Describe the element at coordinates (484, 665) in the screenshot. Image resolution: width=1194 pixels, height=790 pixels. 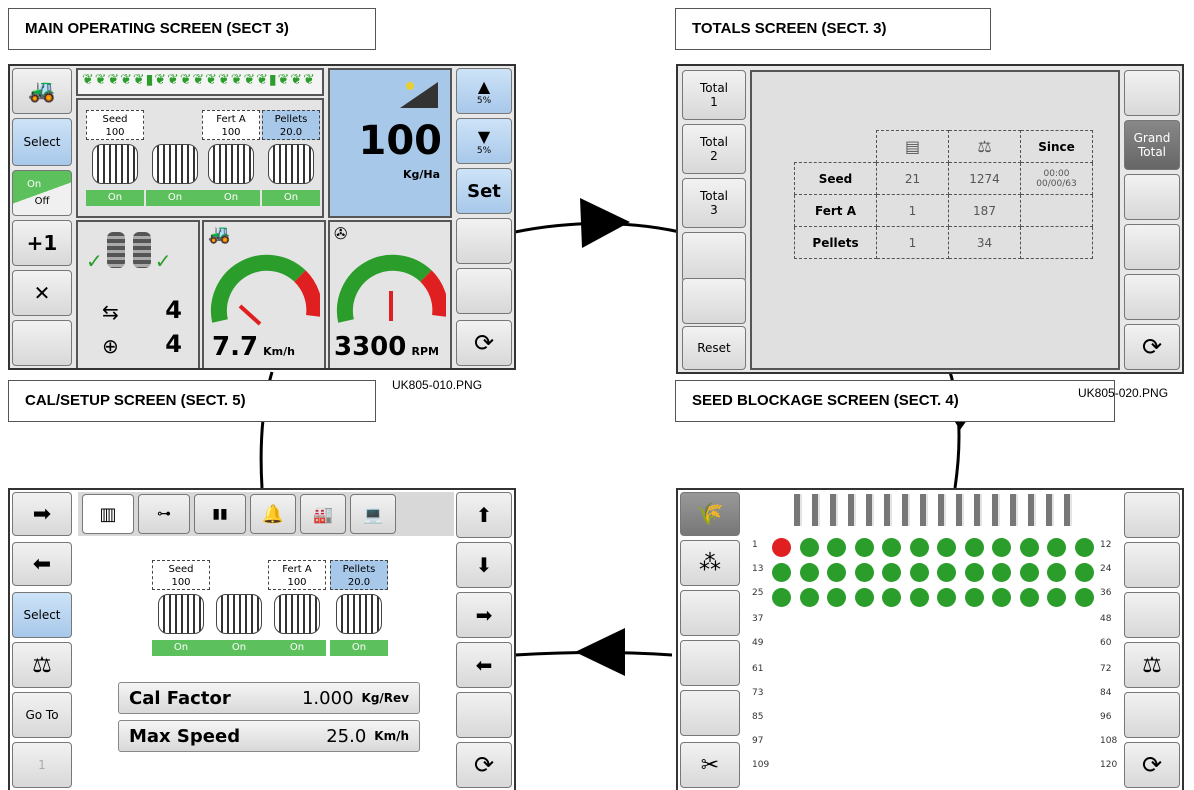
I see `arrow-left-button: ⬅` at that location.